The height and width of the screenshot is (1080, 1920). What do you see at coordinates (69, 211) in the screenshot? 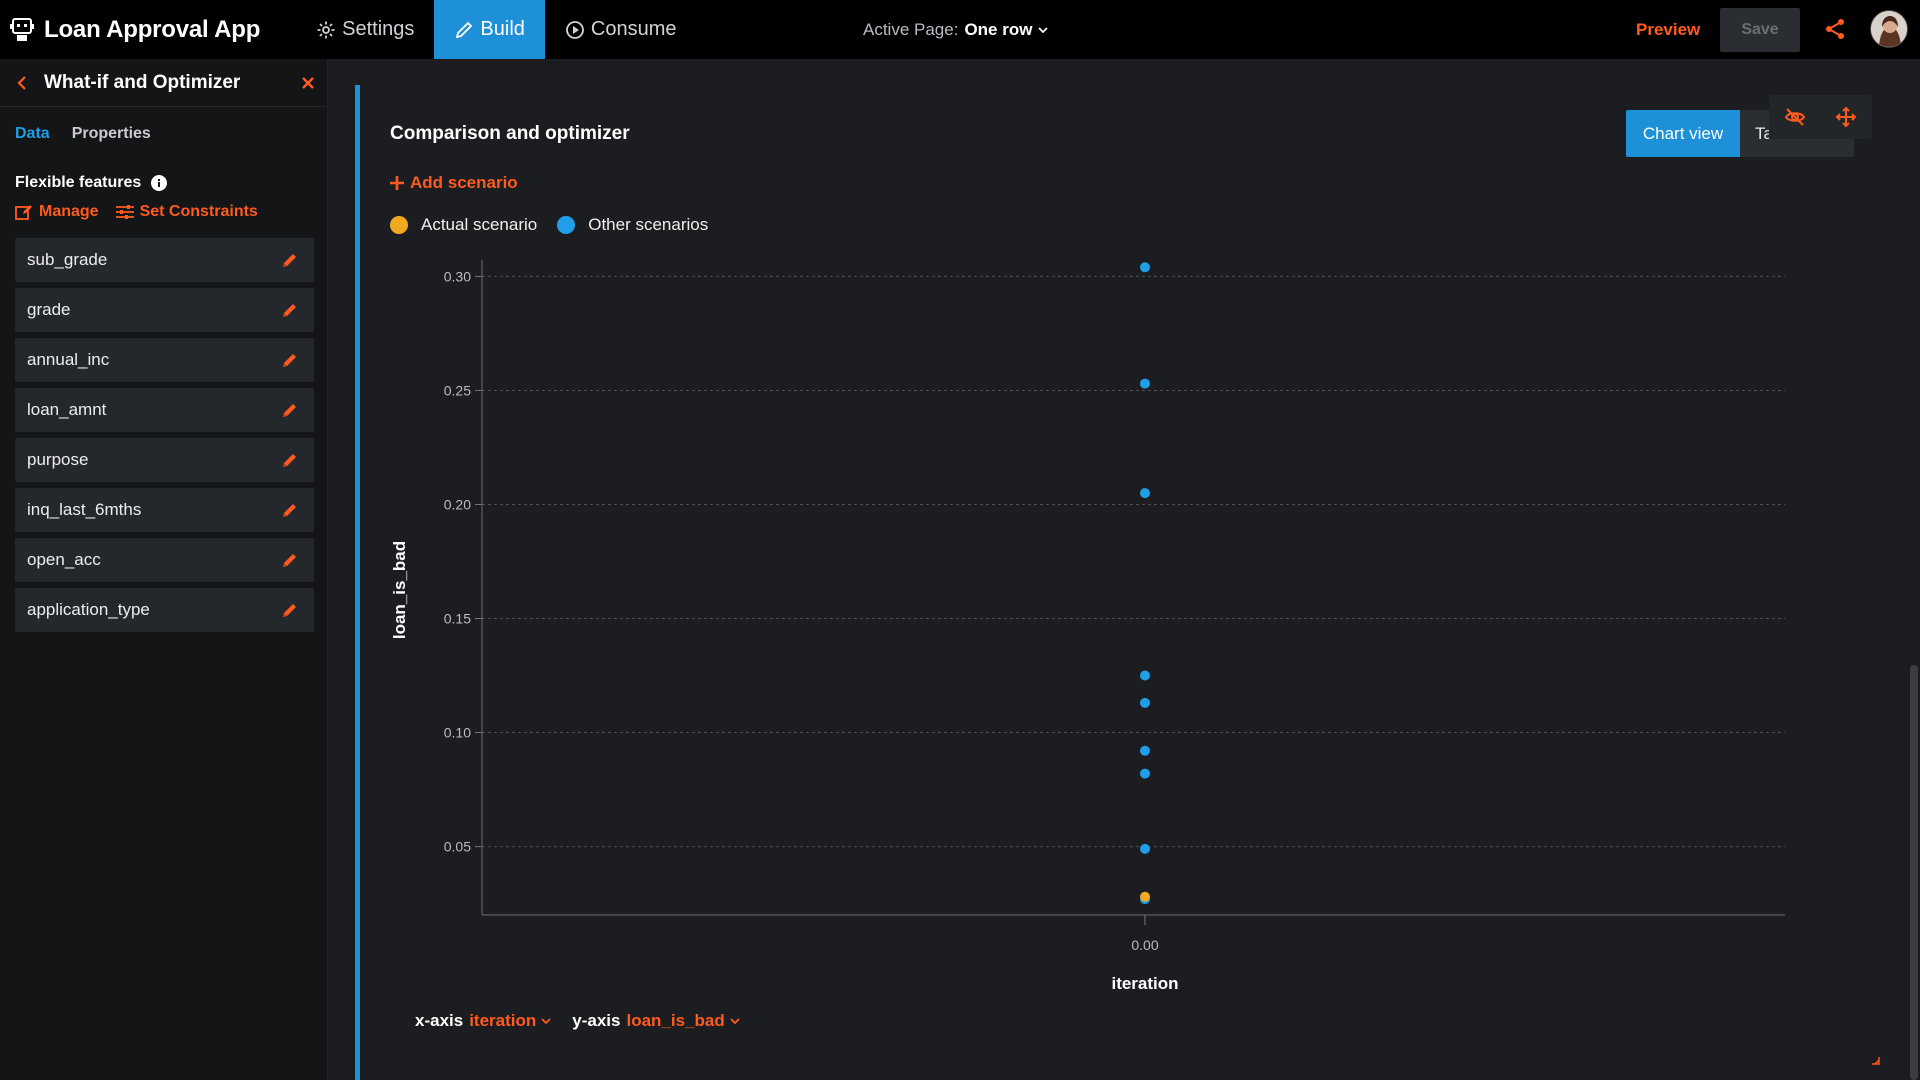
I see `manage-label: Manage` at bounding box center [69, 211].